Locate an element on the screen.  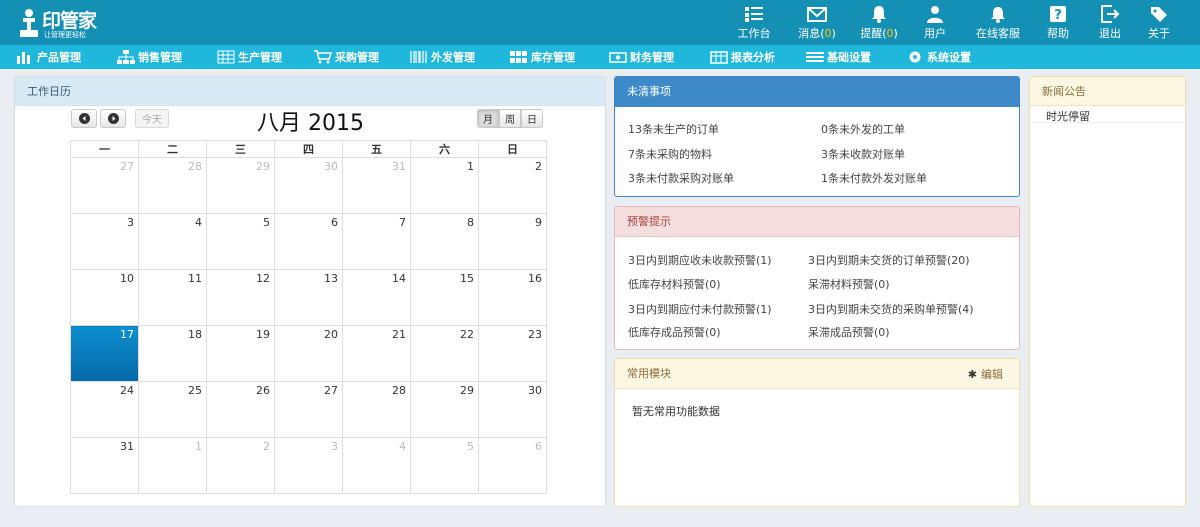
calendar-day-cell: 26 is located at coordinates (240, 409).